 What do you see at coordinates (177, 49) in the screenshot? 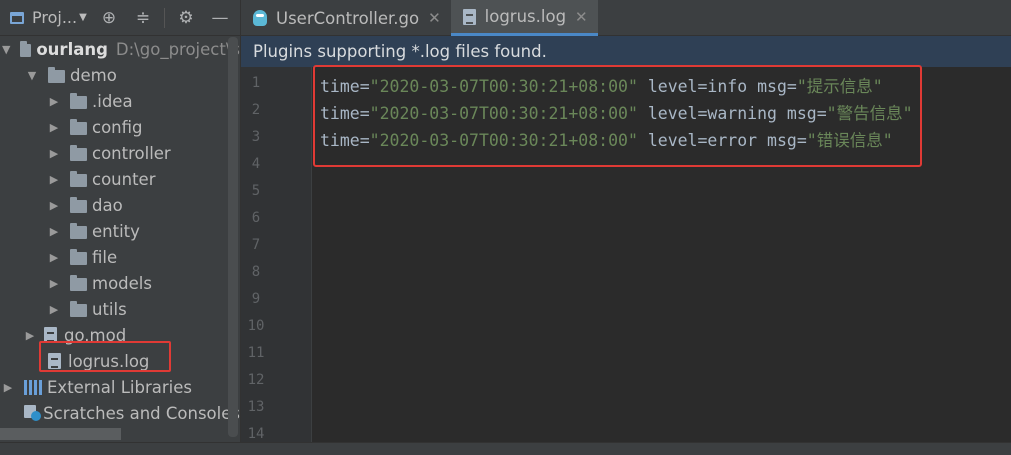
I see `root-path: D:\go_project\s` at bounding box center [177, 49].